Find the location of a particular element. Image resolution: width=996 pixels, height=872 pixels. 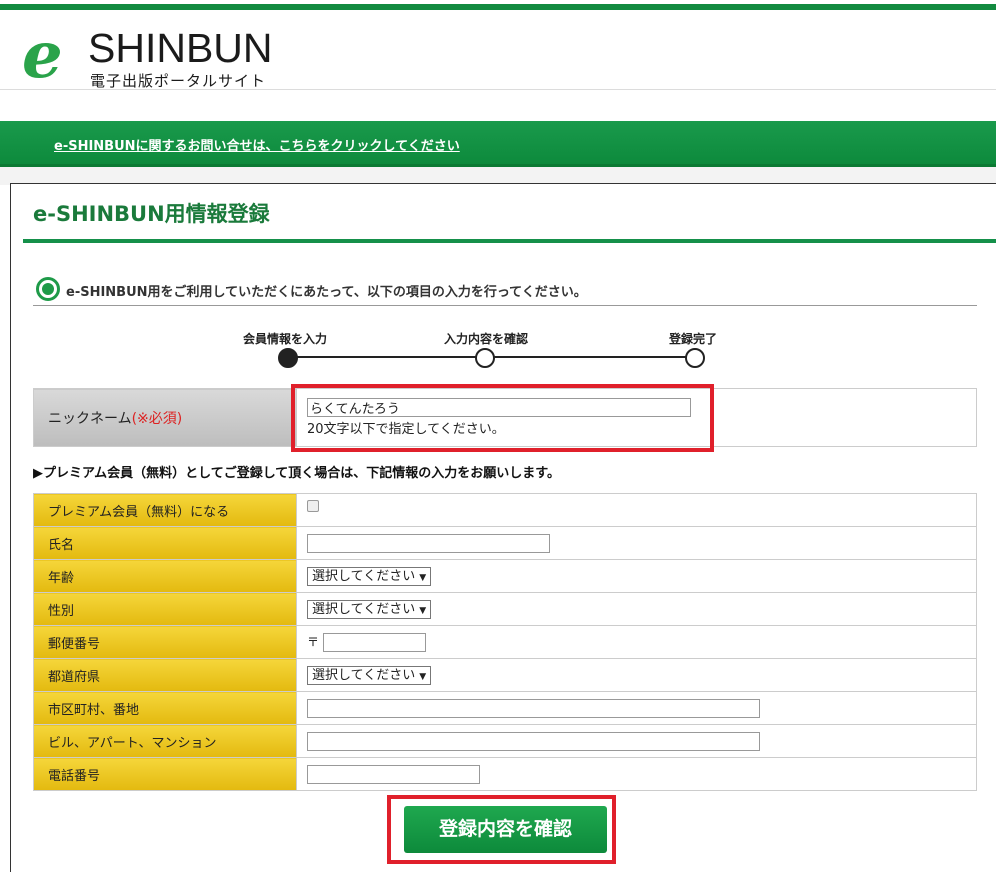

radio-circle-icon is located at coordinates (48, 289).